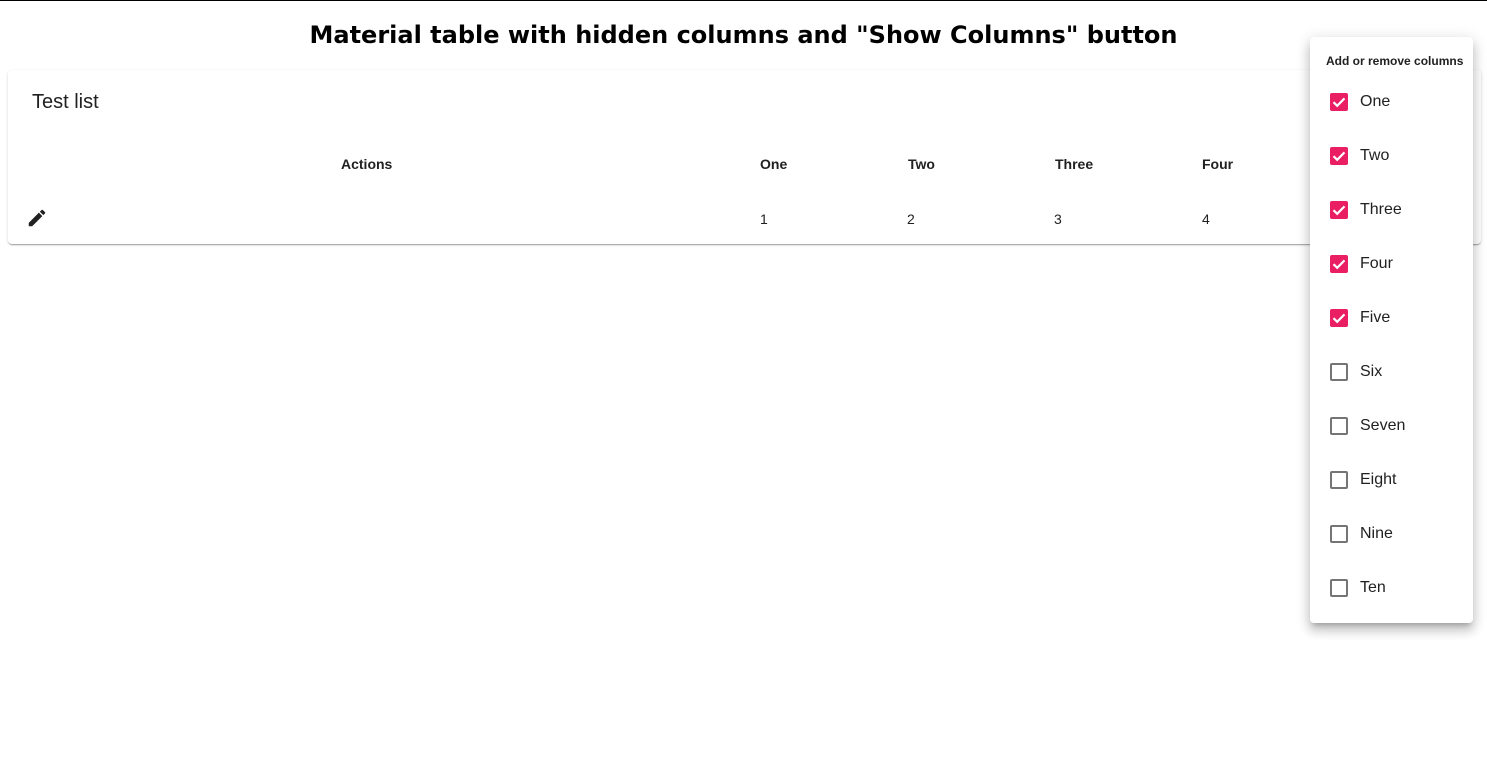  Describe the element at coordinates (1378, 479) in the screenshot. I see `column-toggle-label: Eight` at that location.